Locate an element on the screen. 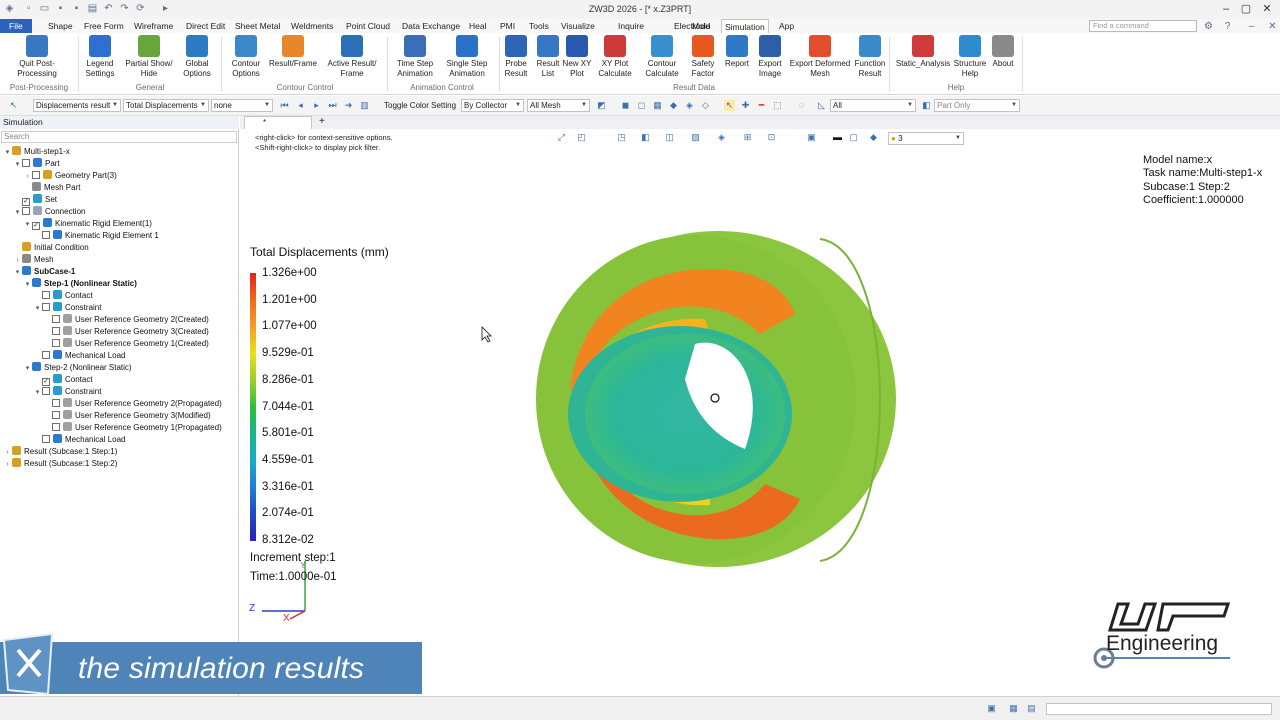 The width and height of the screenshot is (1280, 720). background-icon: ▢ is located at coordinates (853, 137).